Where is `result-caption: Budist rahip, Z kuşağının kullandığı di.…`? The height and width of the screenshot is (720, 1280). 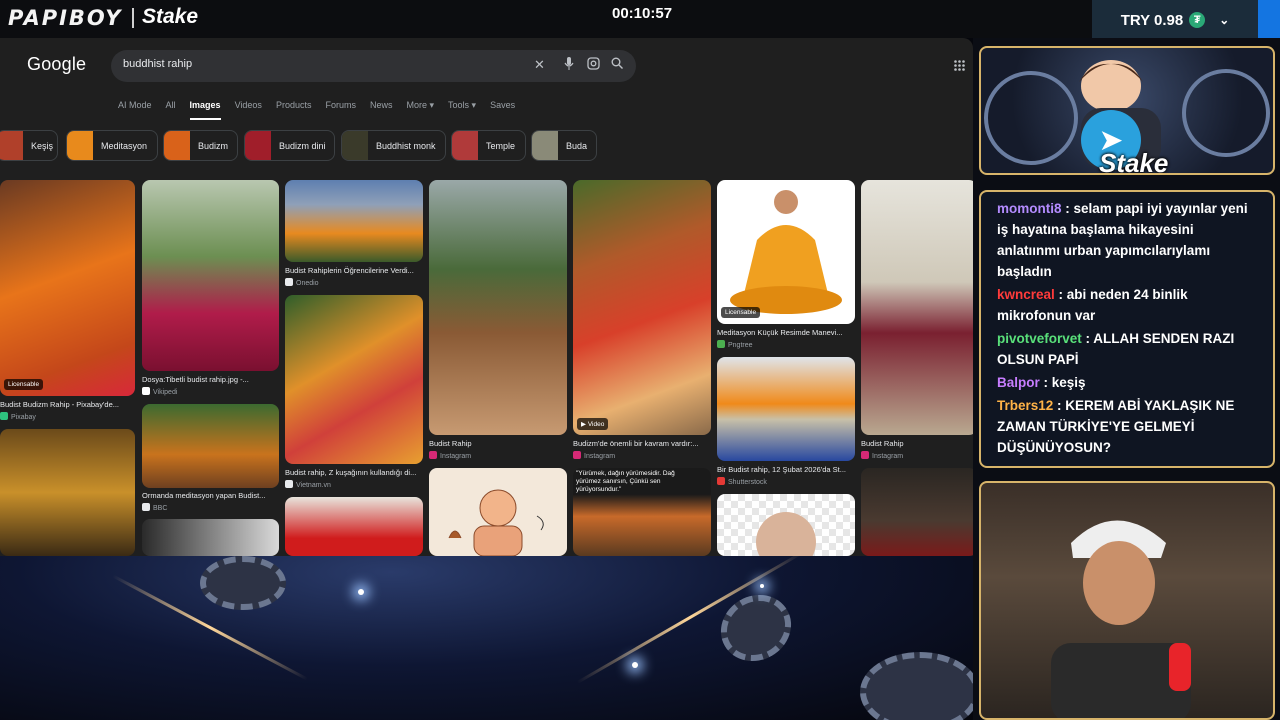 result-caption: Budist rahip, Z kuşağının kullandığı di.… is located at coordinates (354, 472).